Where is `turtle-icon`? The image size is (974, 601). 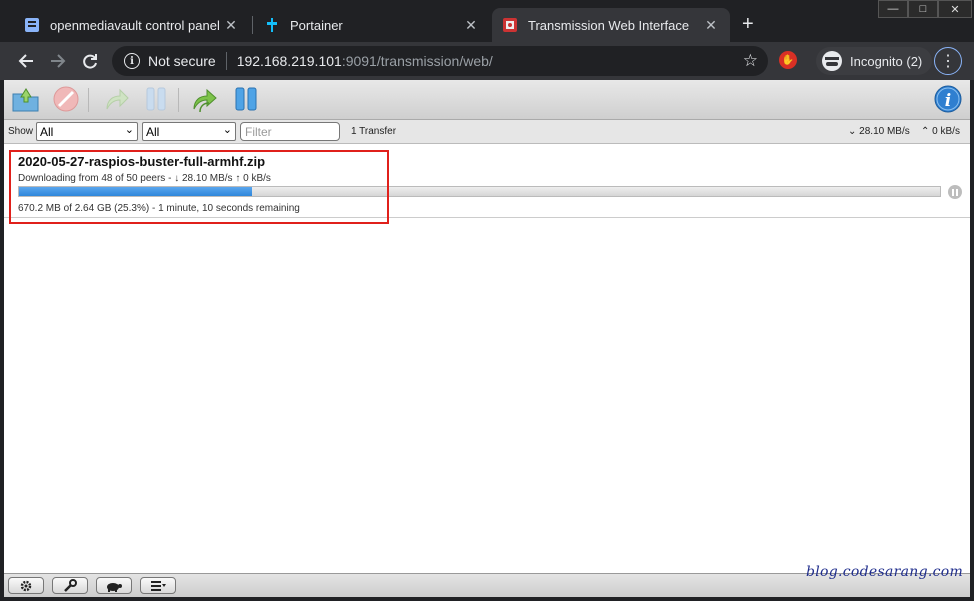
turtle-icon is located at coordinates (114, 587).